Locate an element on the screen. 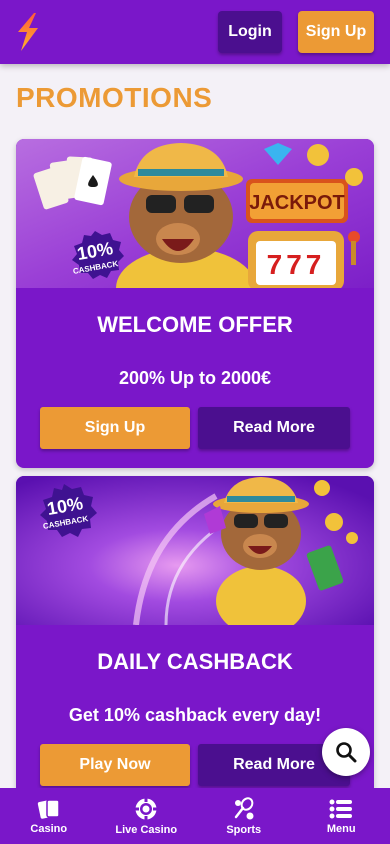 This screenshot has width=390, height=844. bottom-nav: Casino Live Casino Sports Menu is located at coordinates (195, 816).